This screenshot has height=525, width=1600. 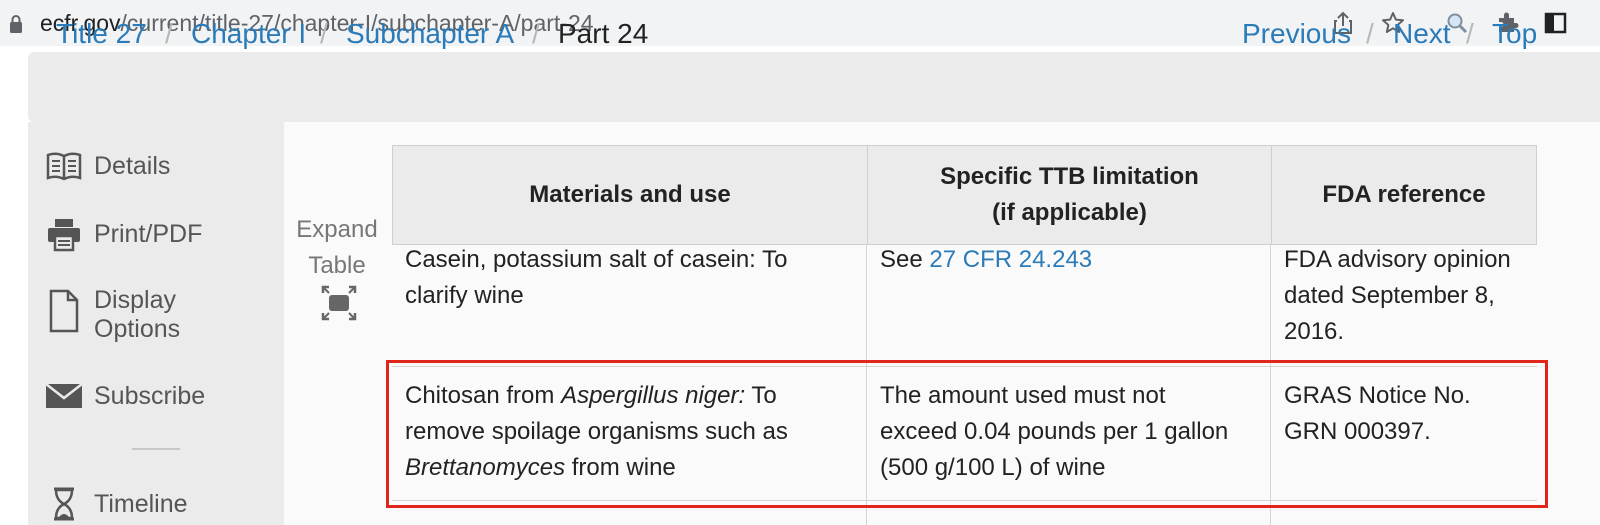 I want to click on sidebar-item-label: Print/PDF, so click(x=148, y=233).